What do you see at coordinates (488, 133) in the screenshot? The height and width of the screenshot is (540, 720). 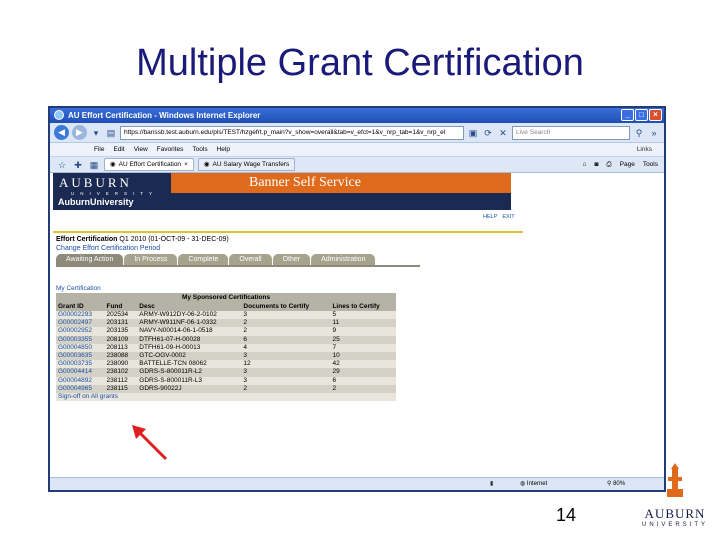 I see `refresh-icon: ⟳` at bounding box center [488, 133].